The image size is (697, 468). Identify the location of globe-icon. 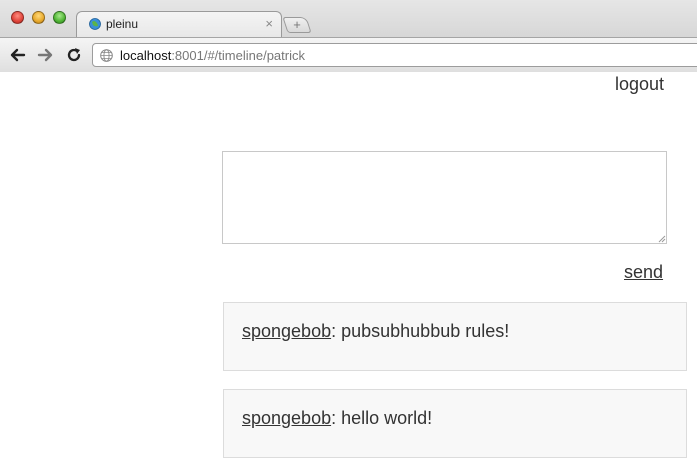
(106, 55).